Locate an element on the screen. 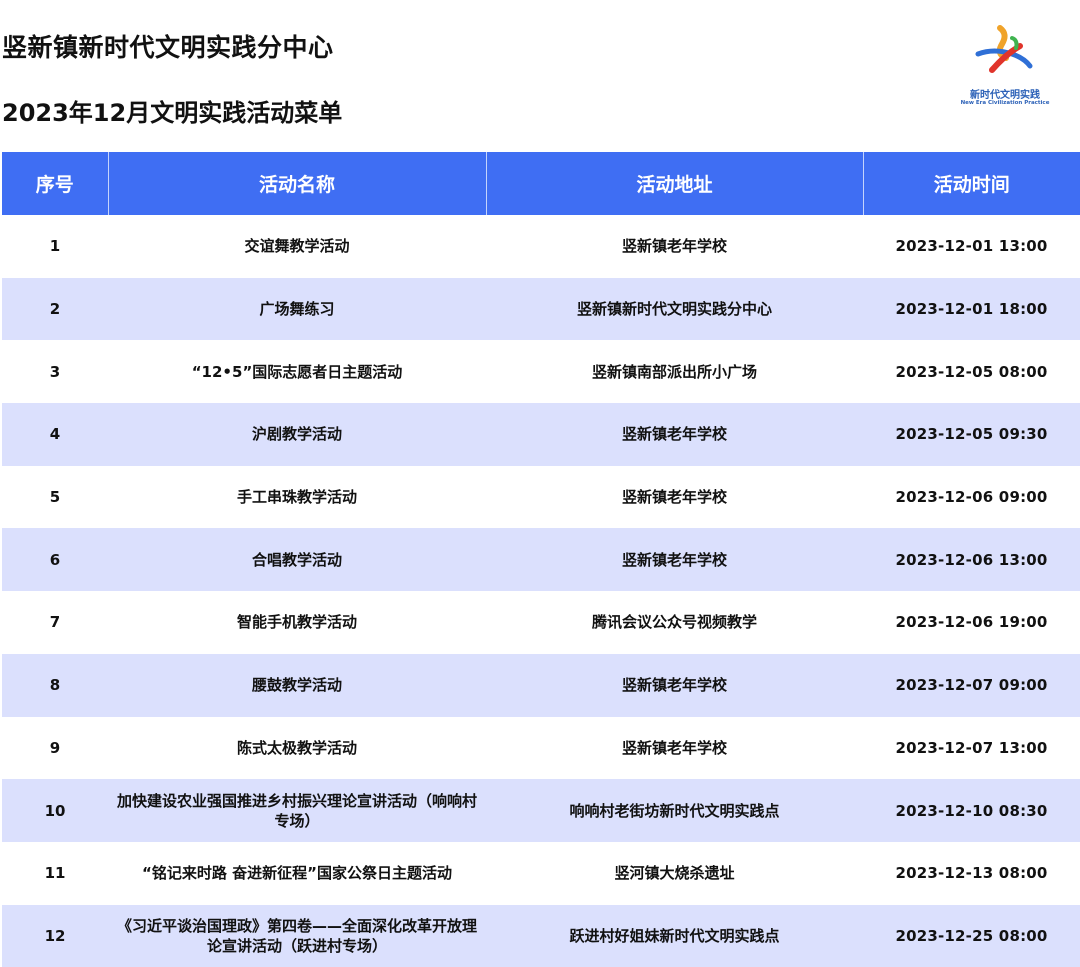 Image resolution: width=1080 pixels, height=967 pixels. logo-emblem-icon is located at coordinates (1004, 49).